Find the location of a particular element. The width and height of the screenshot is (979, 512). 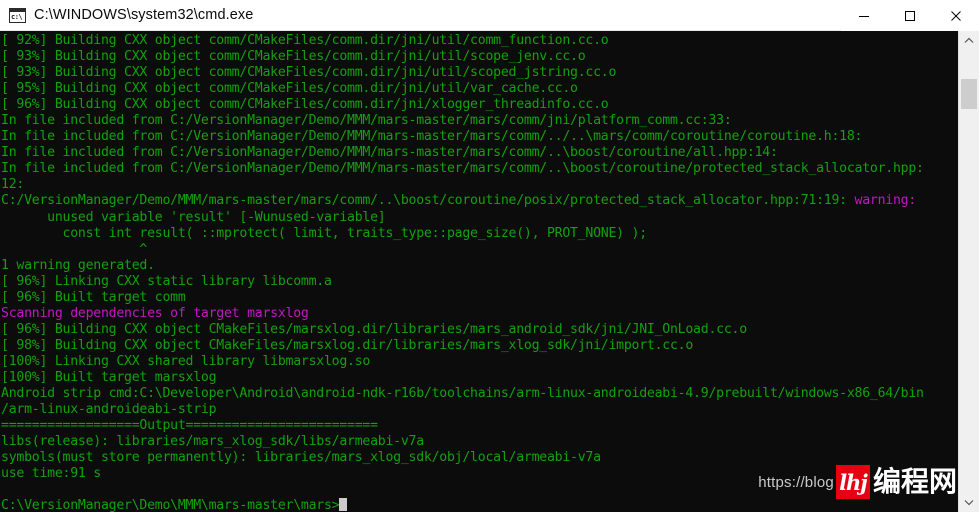

console-line: 1 warning generated. is located at coordinates (490, 266).